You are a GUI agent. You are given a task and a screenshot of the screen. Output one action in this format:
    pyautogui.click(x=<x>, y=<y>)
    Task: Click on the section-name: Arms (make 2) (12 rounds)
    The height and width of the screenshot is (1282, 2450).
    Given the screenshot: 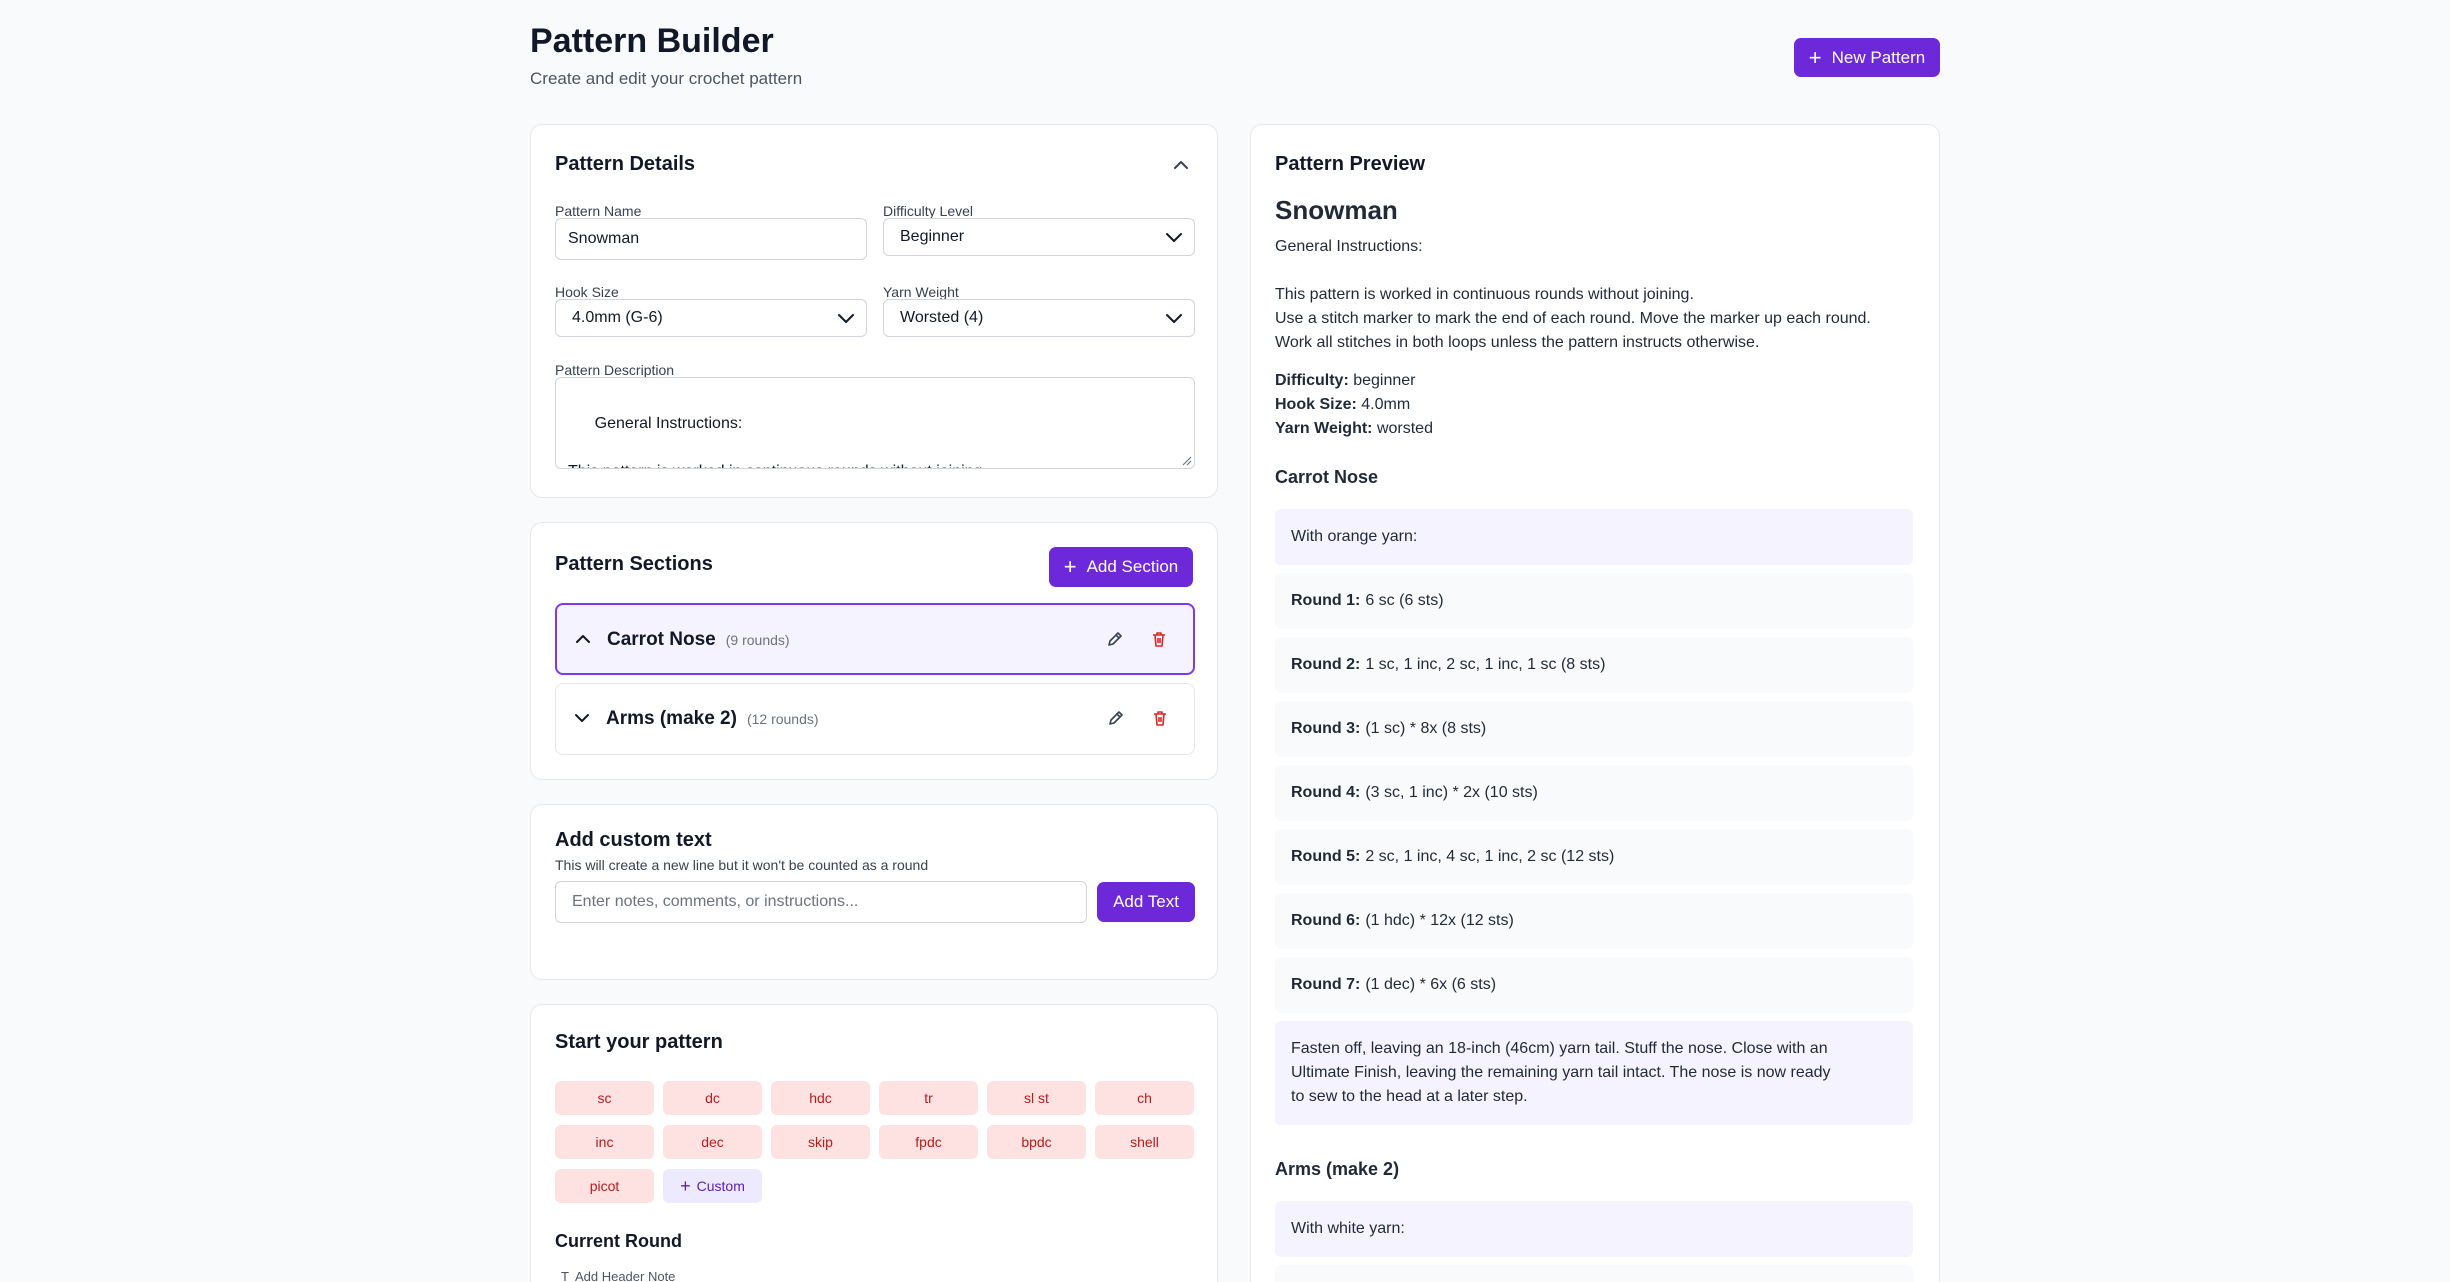 What is the action you would take?
    pyautogui.click(x=712, y=718)
    